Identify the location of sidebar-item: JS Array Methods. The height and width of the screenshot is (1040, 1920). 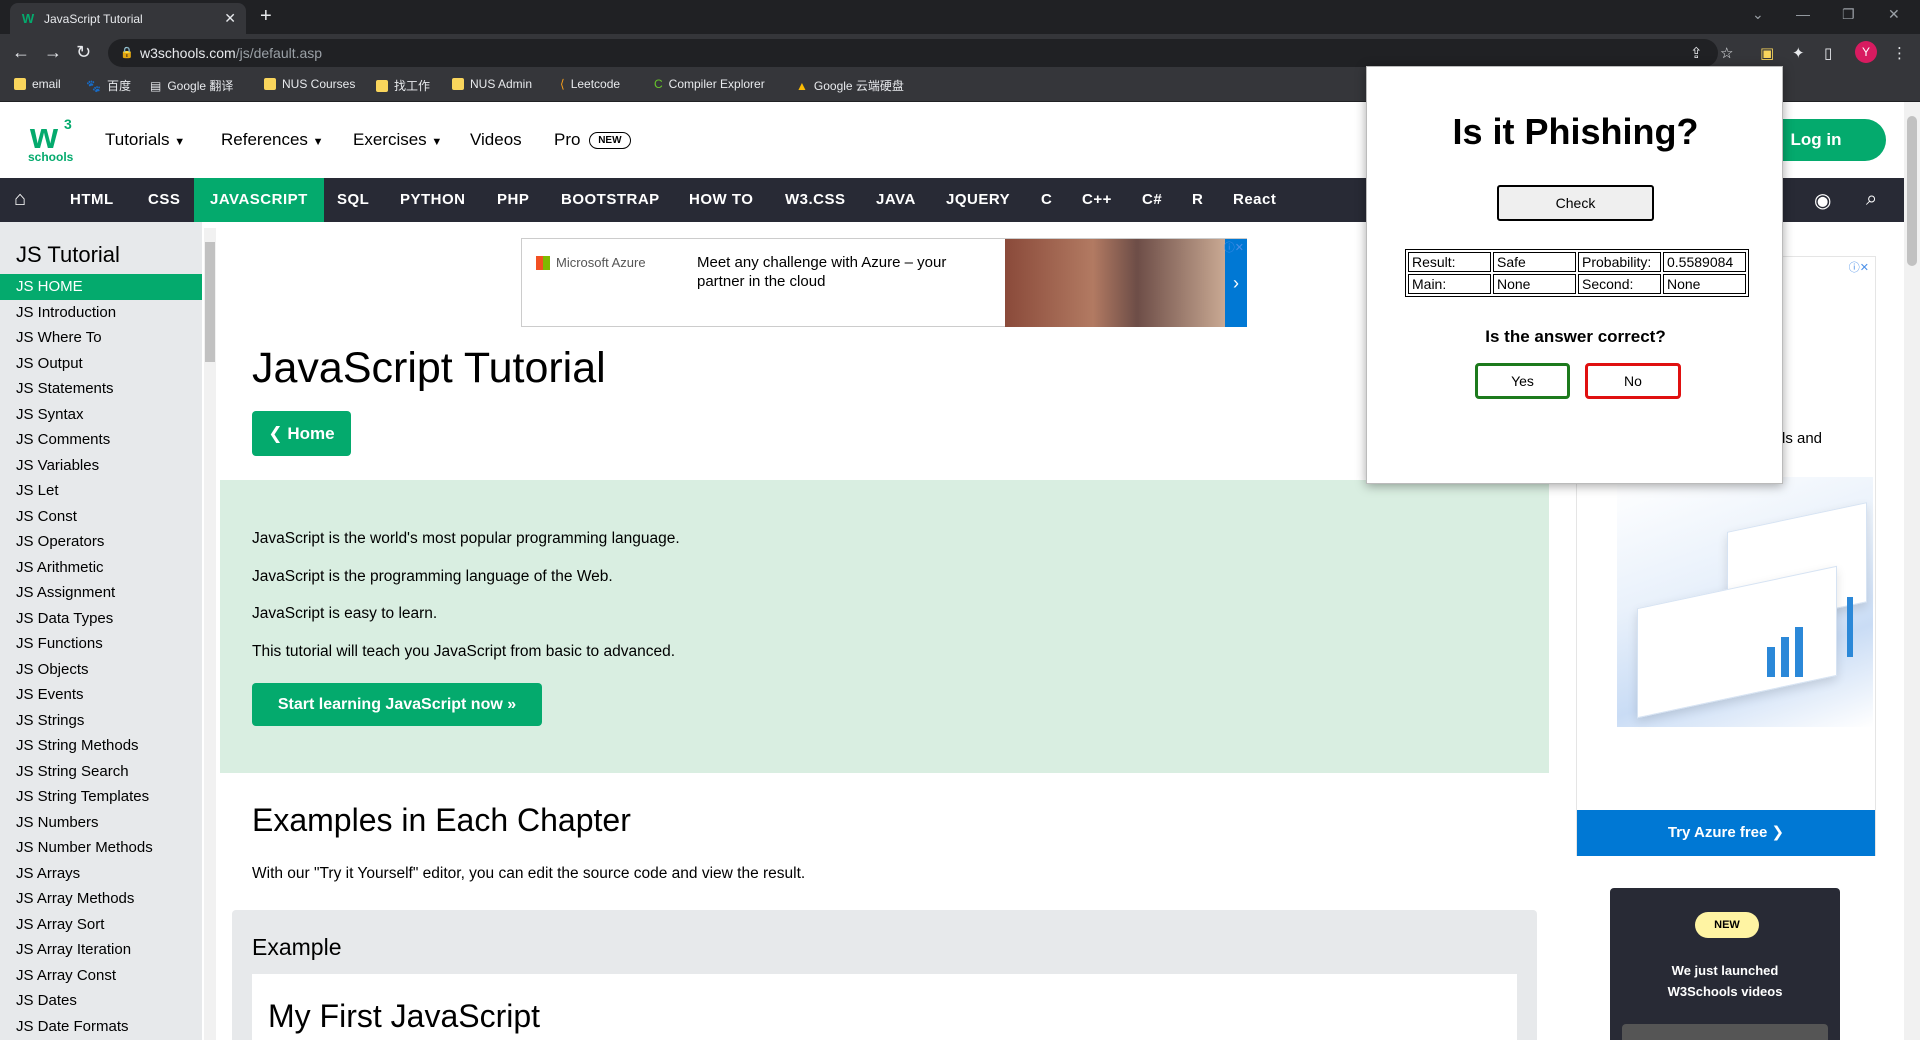
(101, 899).